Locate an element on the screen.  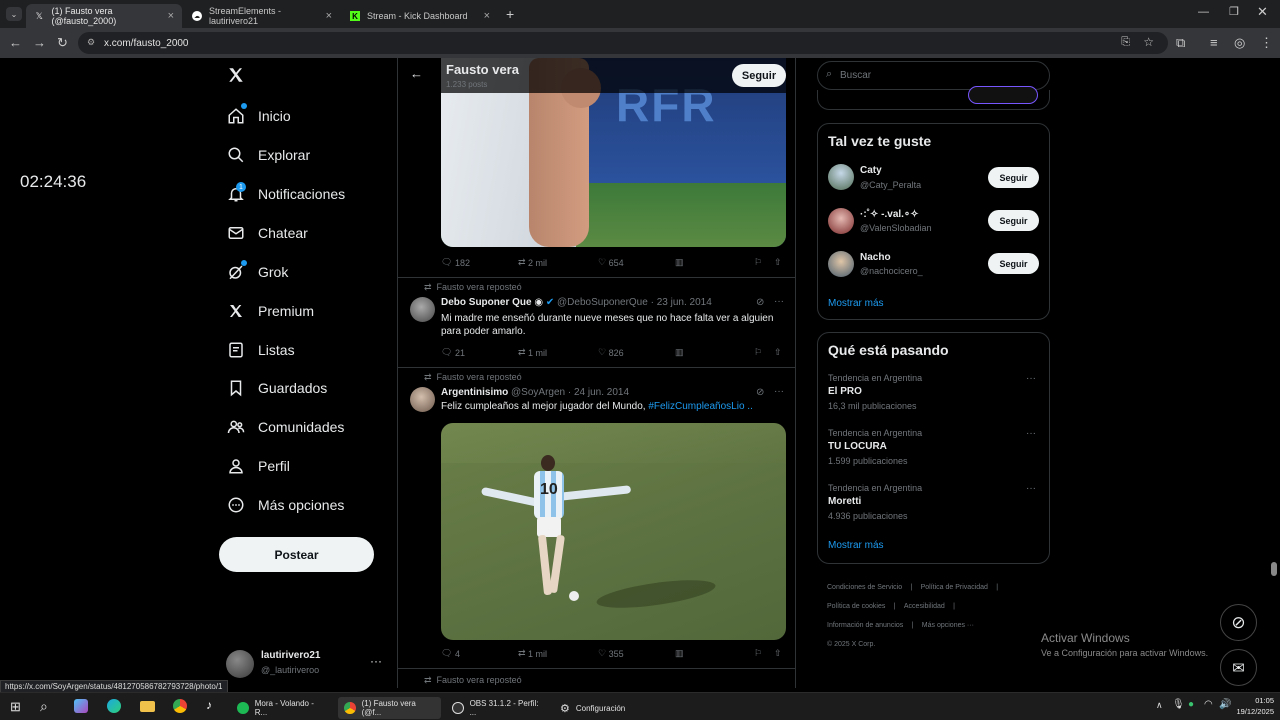
post-button: Postear is located at coordinates (296, 554).